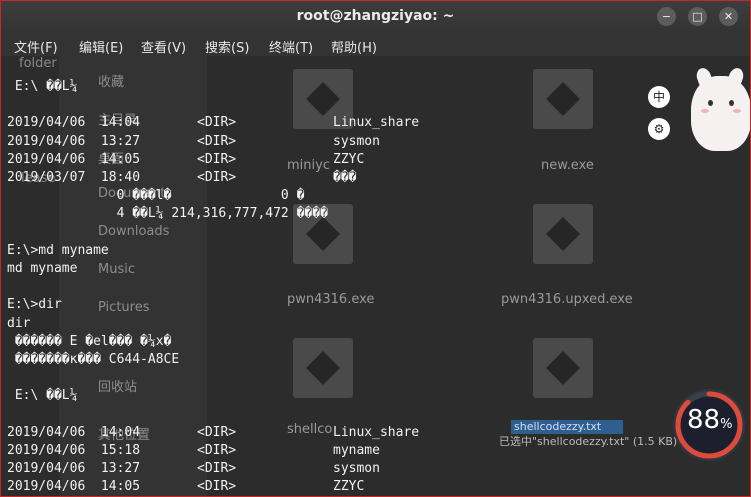 The width and height of the screenshot is (751, 497). Describe the element at coordinates (156, 196) in the screenshot. I see `terminal-line: 0 ���l� 0 �` at that location.